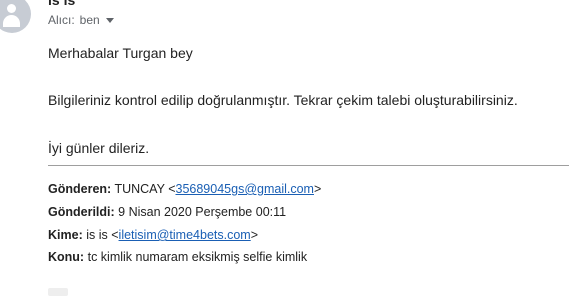 This screenshot has height=296, width=569. What do you see at coordinates (65, 235) in the screenshot?
I see `to-label: Kime:` at bounding box center [65, 235].